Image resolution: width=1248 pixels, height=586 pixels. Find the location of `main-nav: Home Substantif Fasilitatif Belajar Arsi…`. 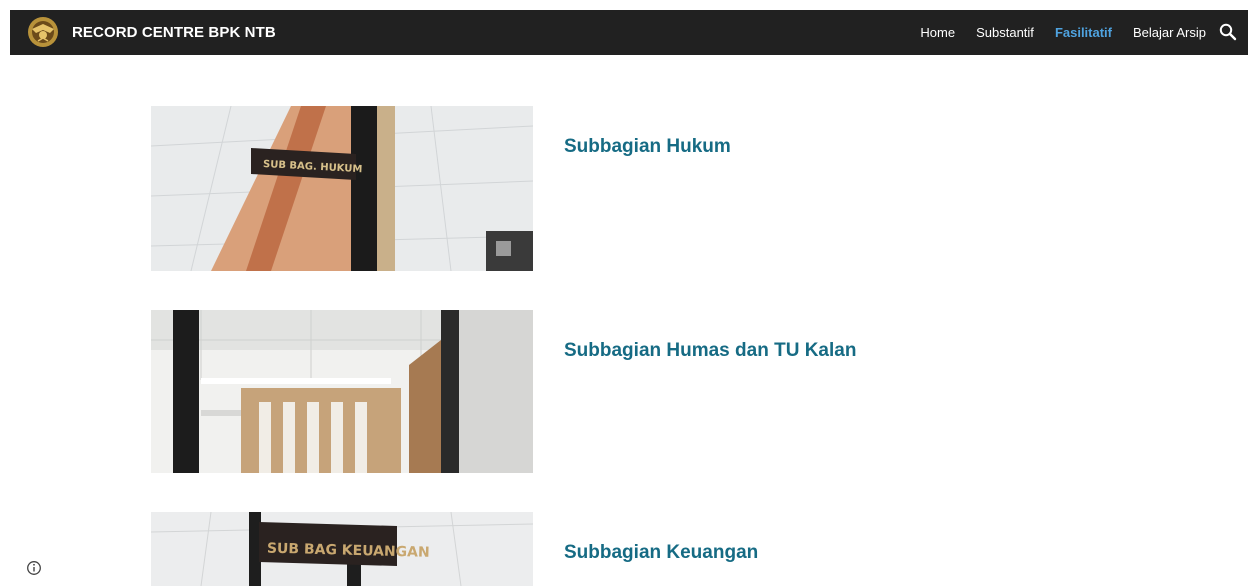

main-nav: Home Substantif Fasilitatif Belajar Arsi… is located at coordinates (1052, 32).